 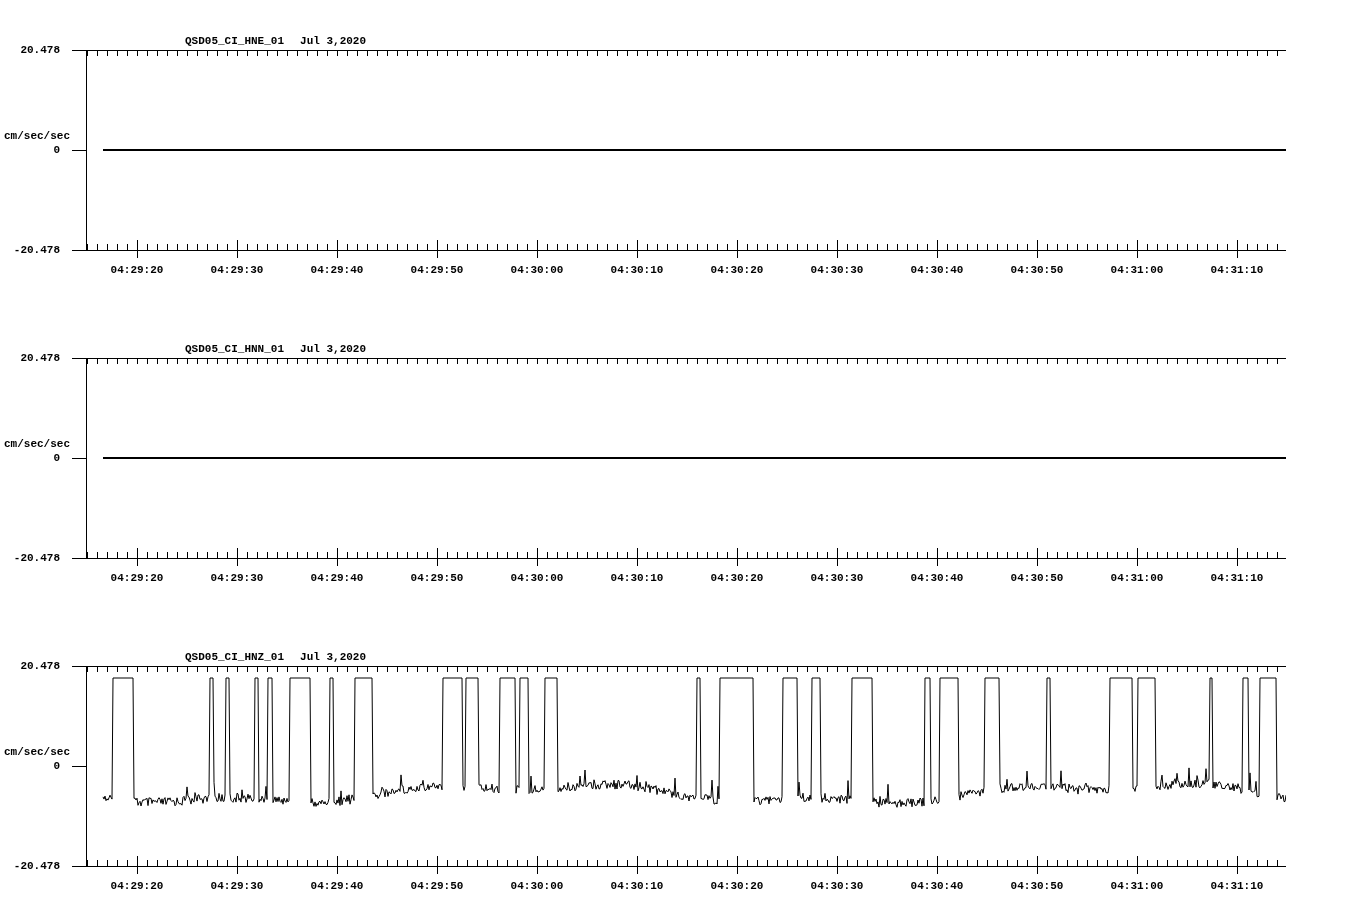 I want to click on channel-title: QSD05_CI_HNZ_01, so click(x=235, y=657).